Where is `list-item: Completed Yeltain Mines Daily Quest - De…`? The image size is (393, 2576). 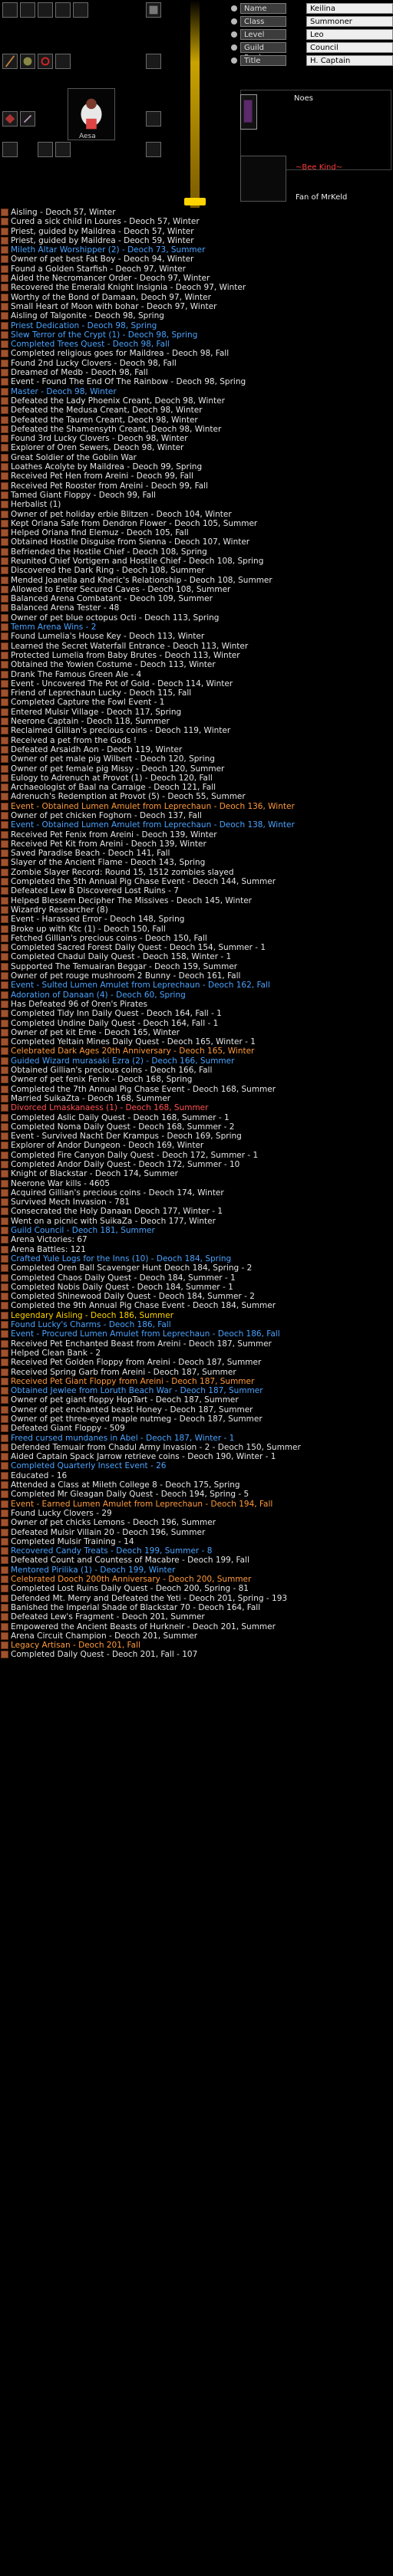 list-item: Completed Yeltain Mines Daily Quest - De… is located at coordinates (196, 1041).